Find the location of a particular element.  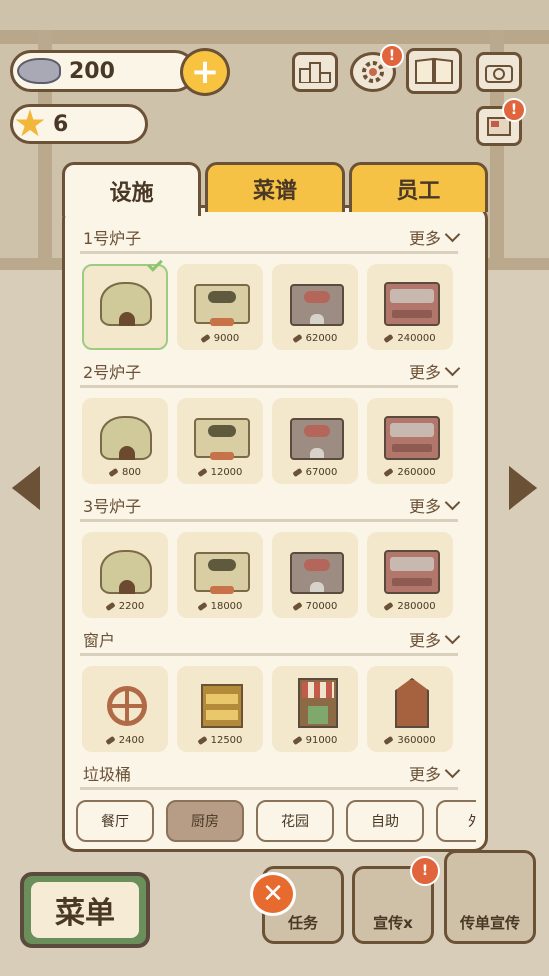

item-grid: 800 12000 67000 260000 is located at coordinates (269, 441).